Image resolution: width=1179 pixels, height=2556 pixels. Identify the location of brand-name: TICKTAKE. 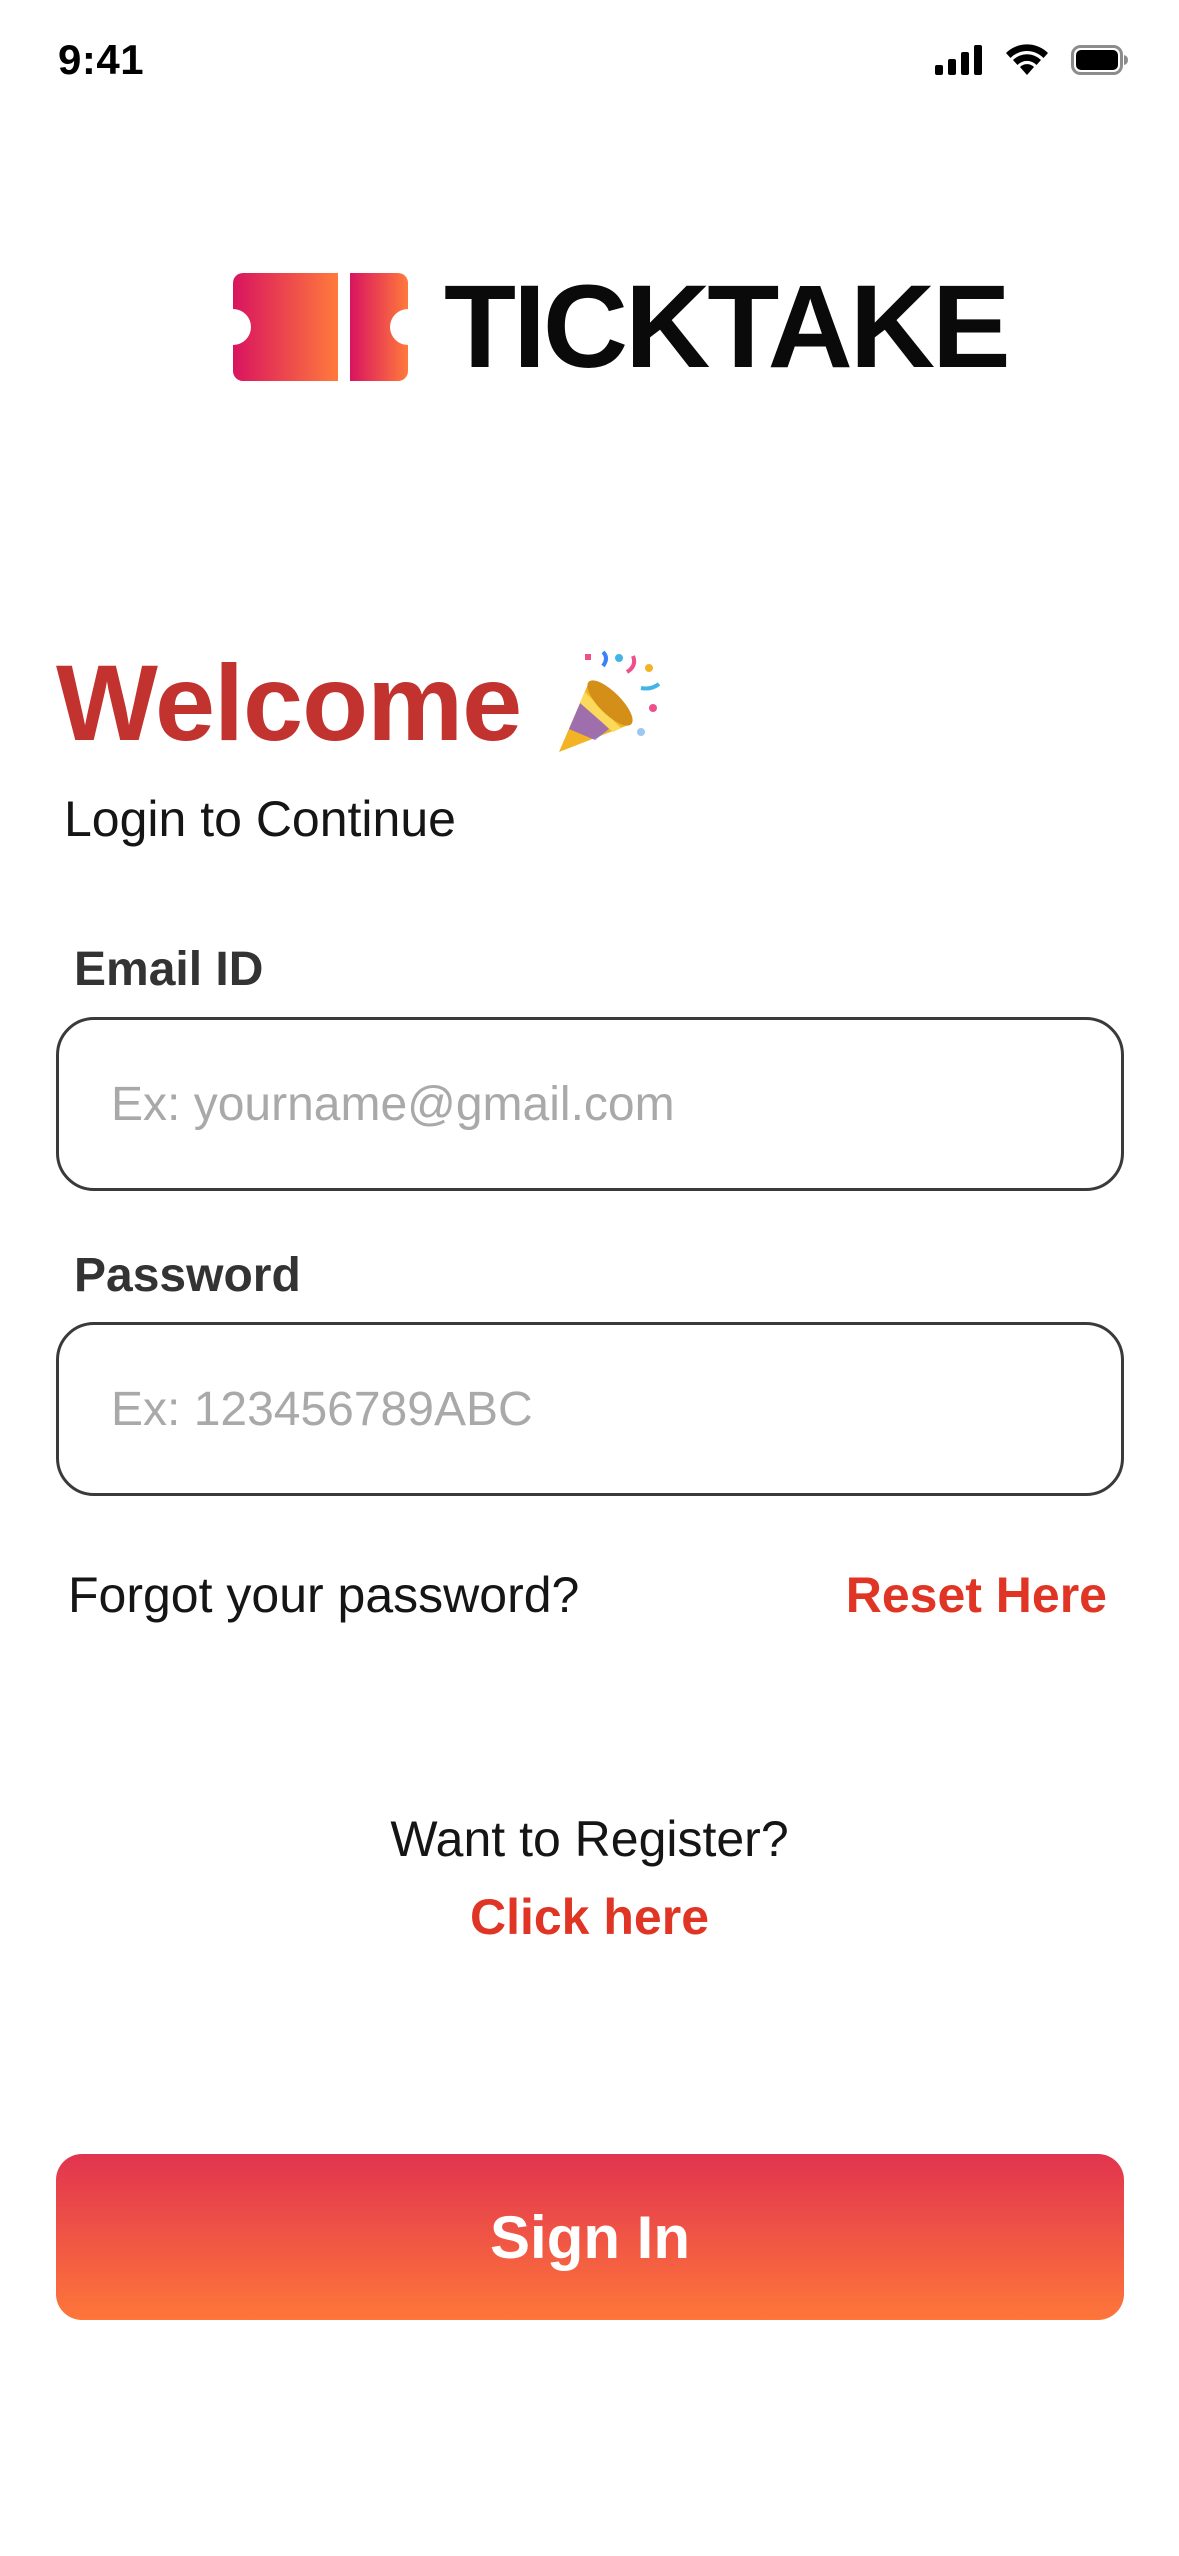
(727, 327).